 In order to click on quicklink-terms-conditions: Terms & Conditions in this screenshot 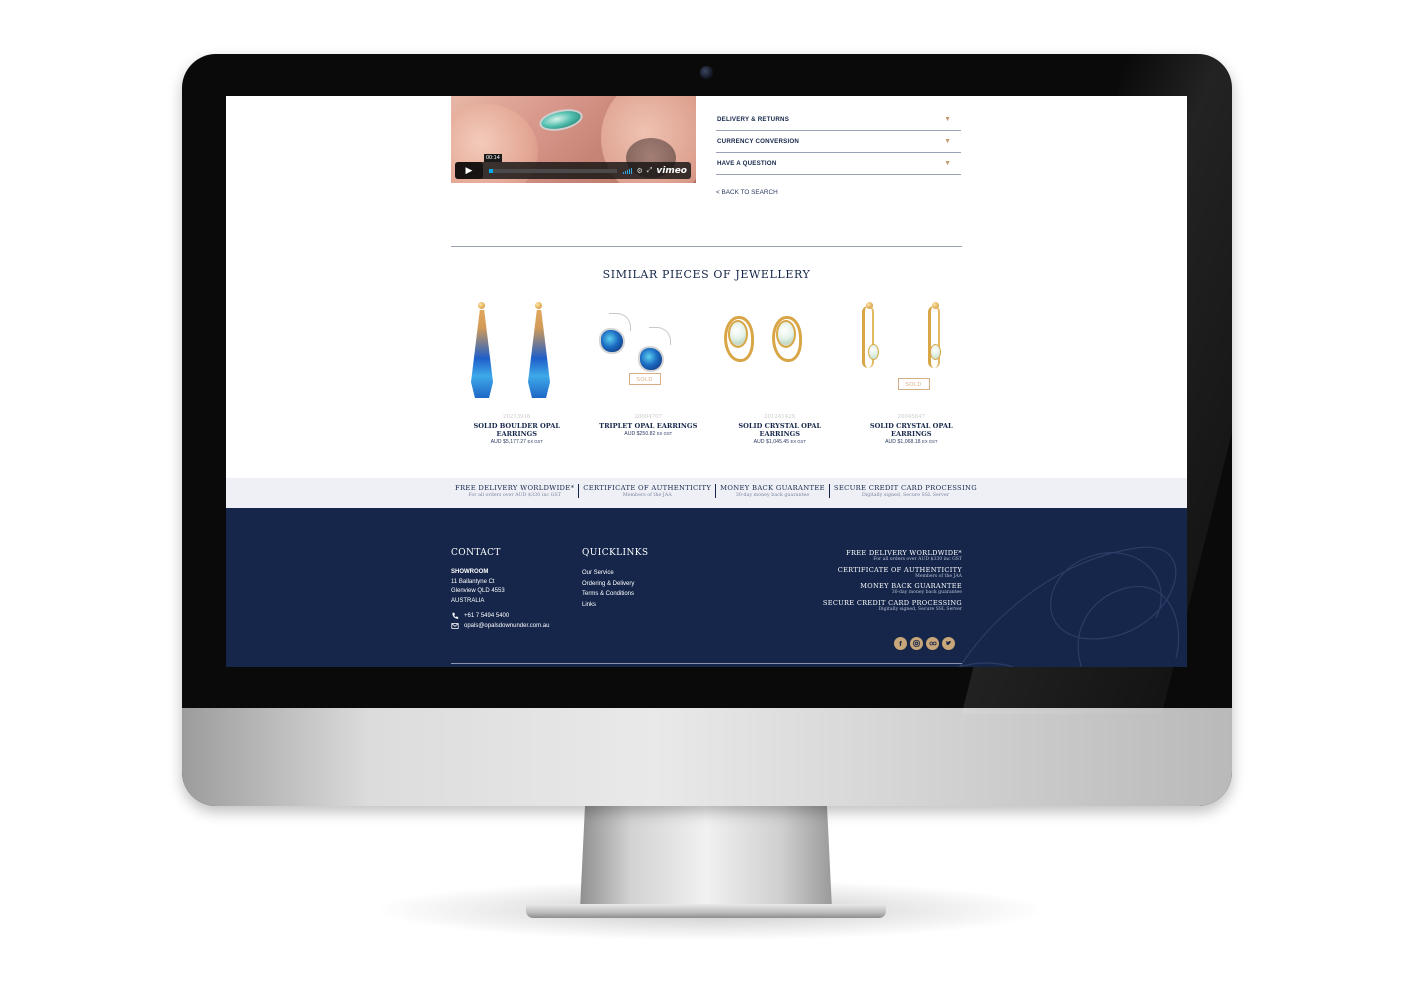, I will do `click(608, 594)`.